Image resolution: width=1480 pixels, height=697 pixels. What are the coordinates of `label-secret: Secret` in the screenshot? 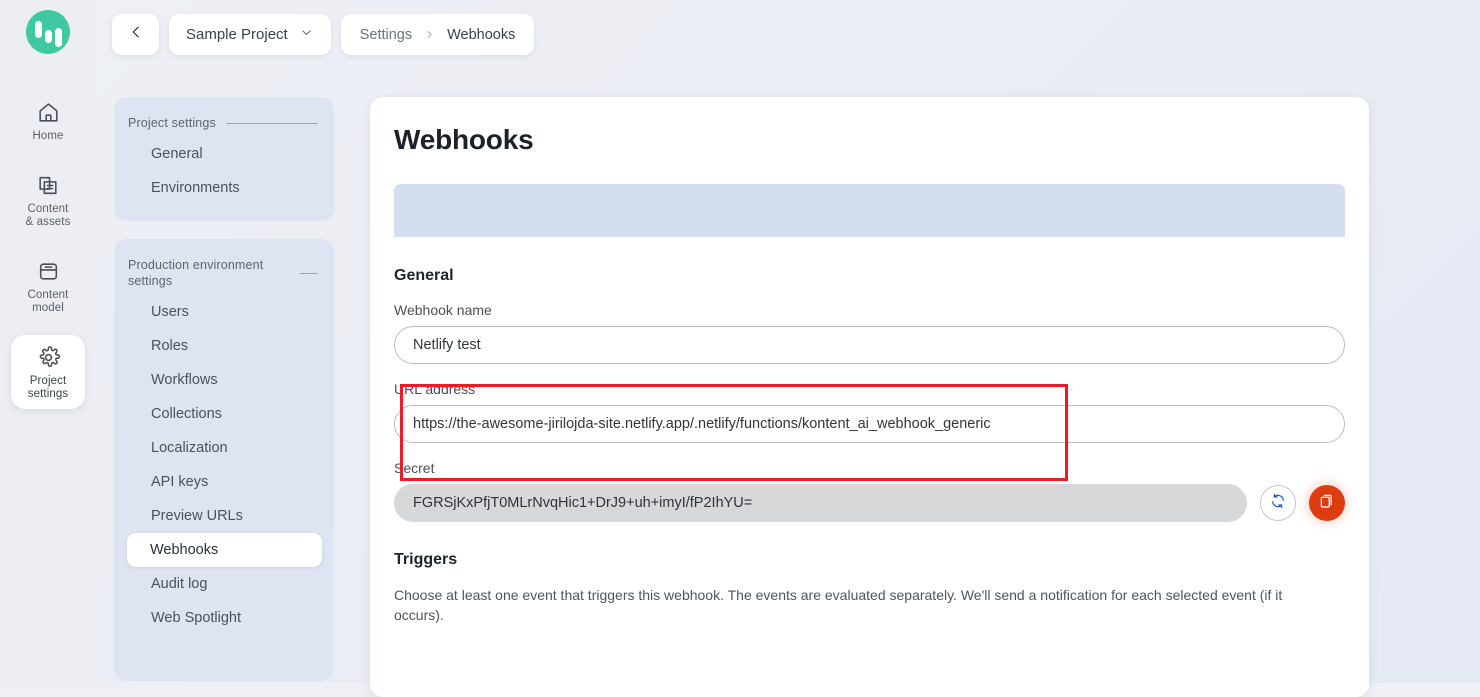 It's located at (414, 468).